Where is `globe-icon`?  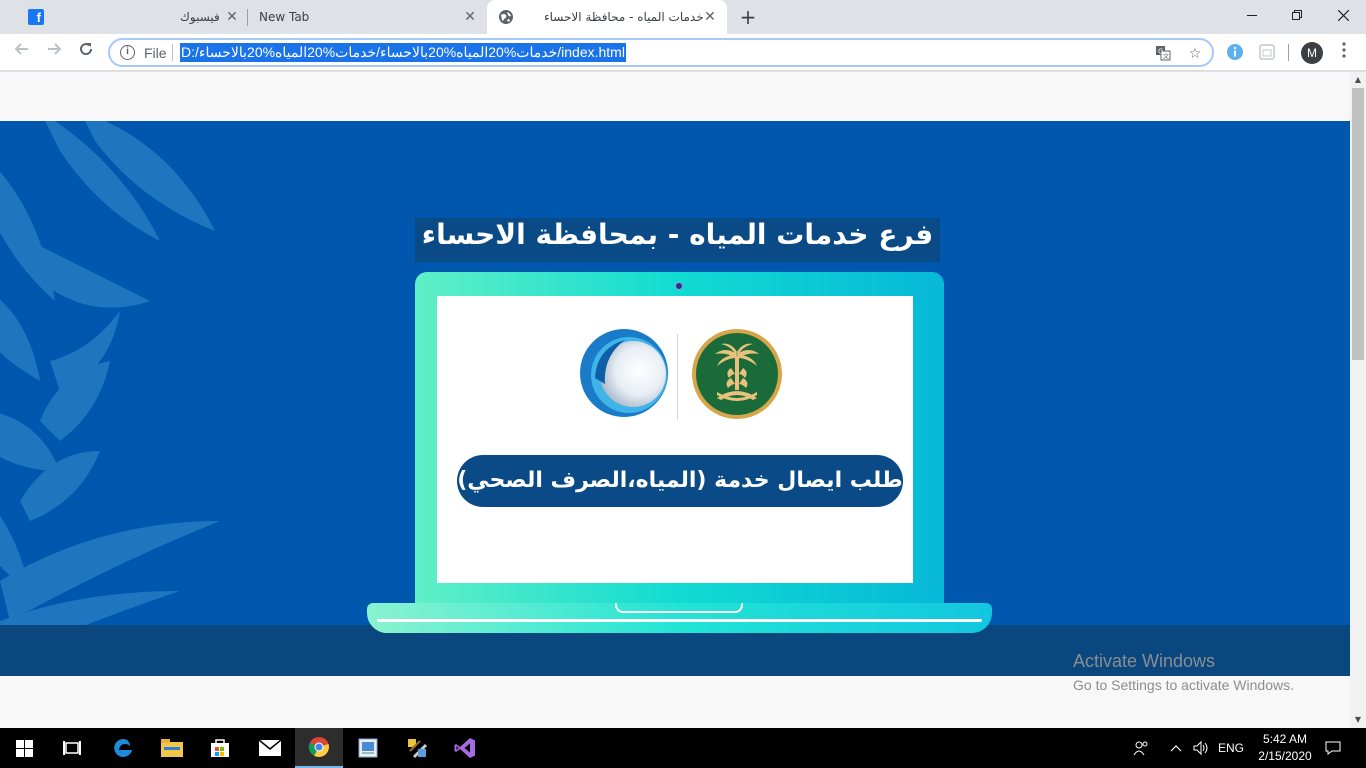
globe-icon is located at coordinates (506, 17).